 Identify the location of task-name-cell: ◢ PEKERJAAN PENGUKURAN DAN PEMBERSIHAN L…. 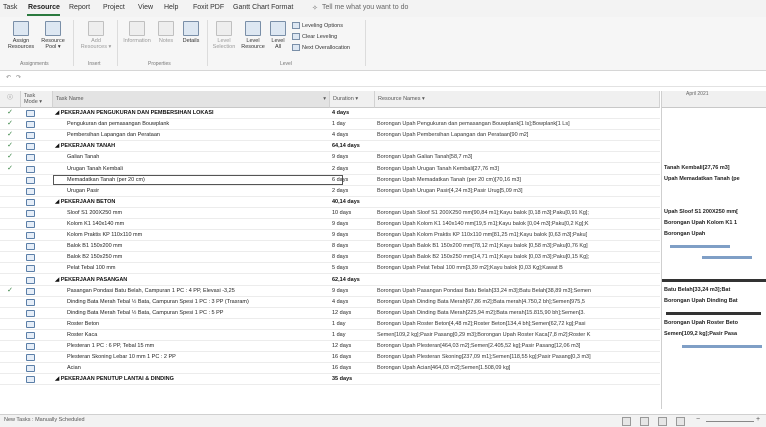
(192, 113).